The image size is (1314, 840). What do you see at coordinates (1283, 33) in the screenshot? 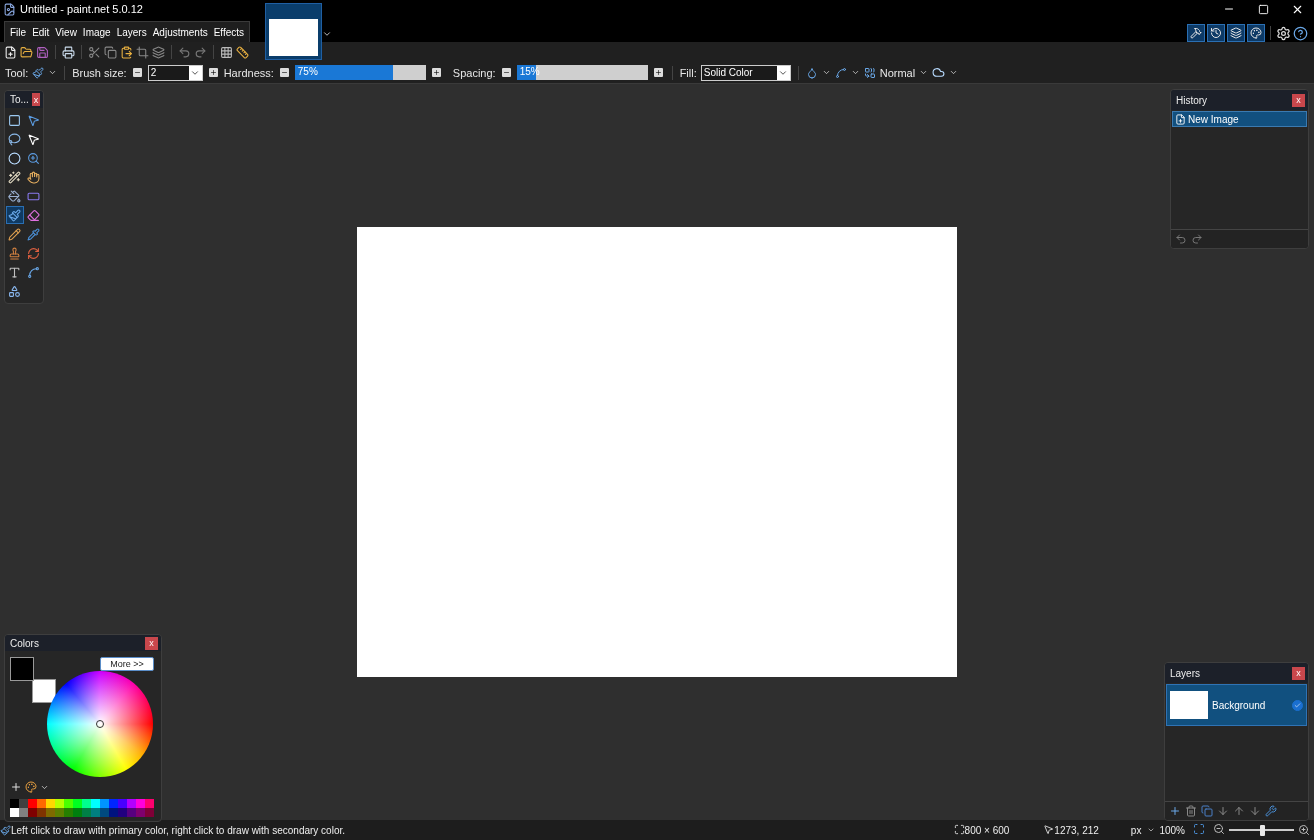
I see `settings-icon` at bounding box center [1283, 33].